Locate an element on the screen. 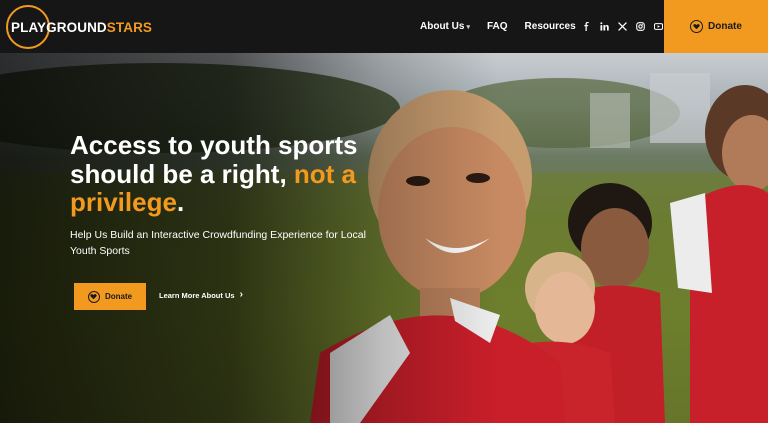 Image resolution: width=768 pixels, height=423 pixels. main-nav: About Us ▾ FAQ Resources is located at coordinates (498, 26).